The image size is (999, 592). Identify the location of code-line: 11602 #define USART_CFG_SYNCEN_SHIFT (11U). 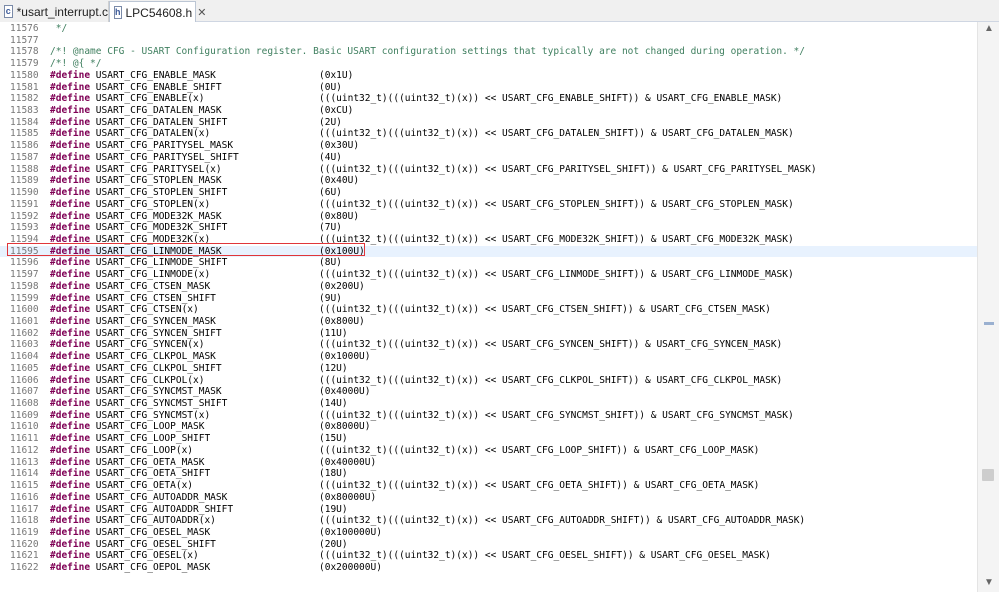
(488, 334).